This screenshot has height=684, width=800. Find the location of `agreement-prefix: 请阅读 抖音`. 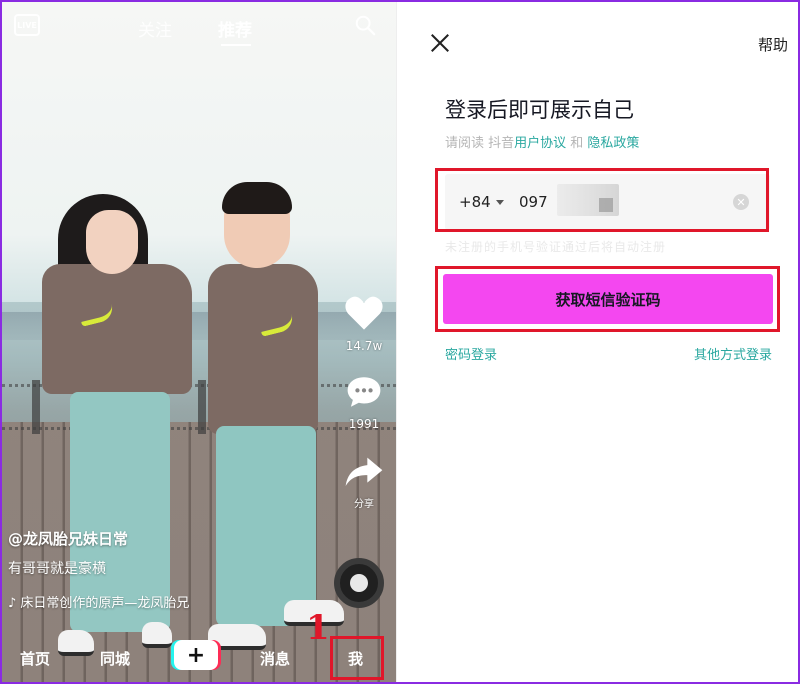

agreement-prefix: 请阅读 抖音 is located at coordinates (480, 143).